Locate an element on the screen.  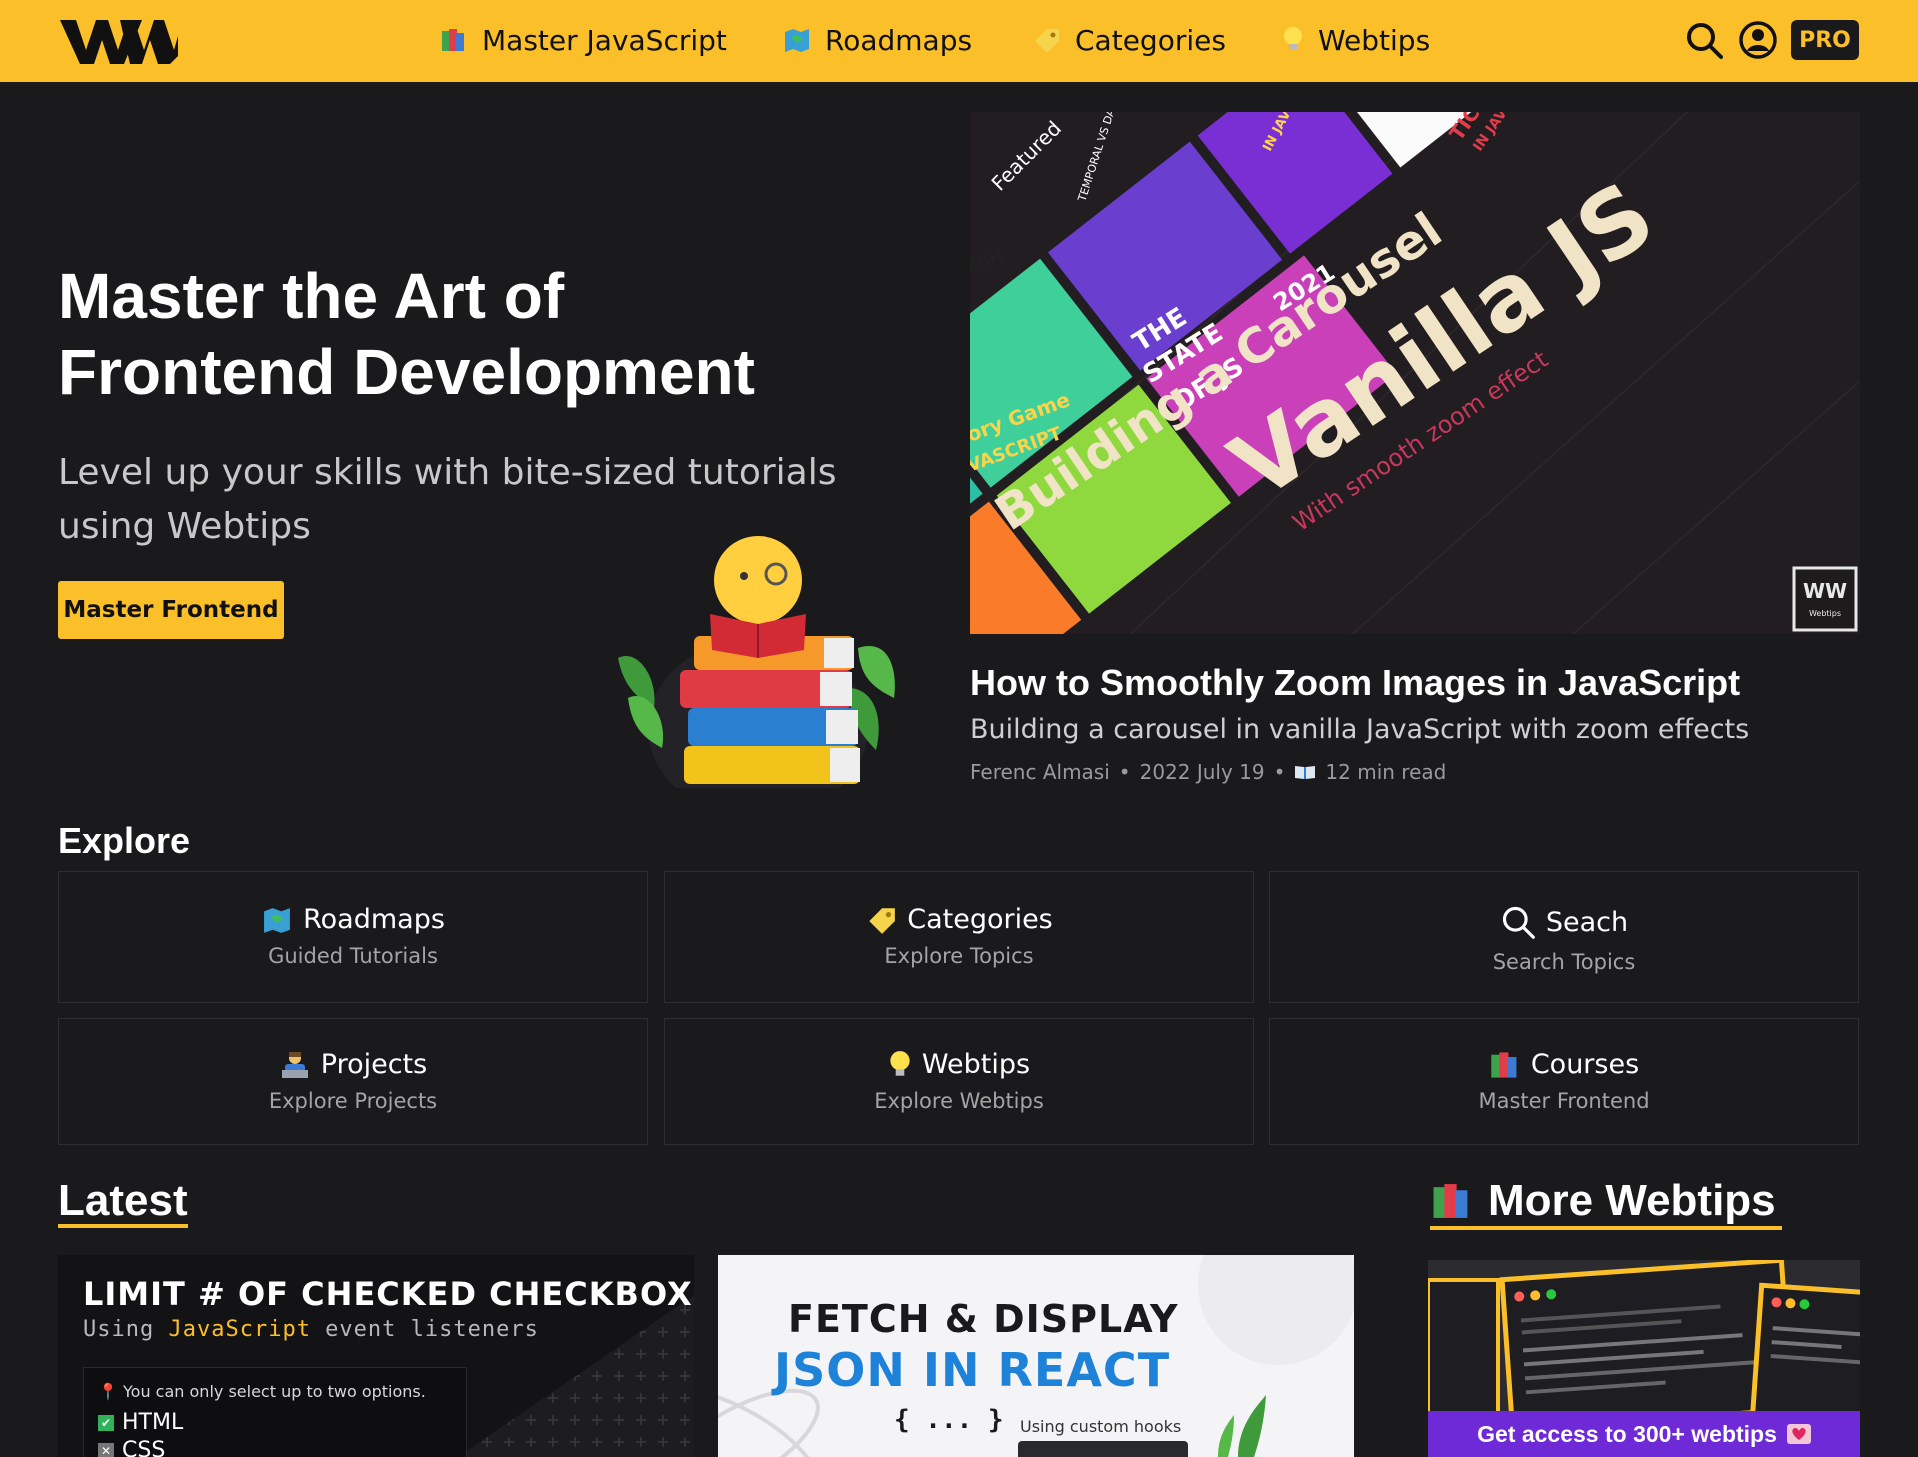
explore-card-webtips: Webtips Explore Webtips is located at coordinates (959, 1081).